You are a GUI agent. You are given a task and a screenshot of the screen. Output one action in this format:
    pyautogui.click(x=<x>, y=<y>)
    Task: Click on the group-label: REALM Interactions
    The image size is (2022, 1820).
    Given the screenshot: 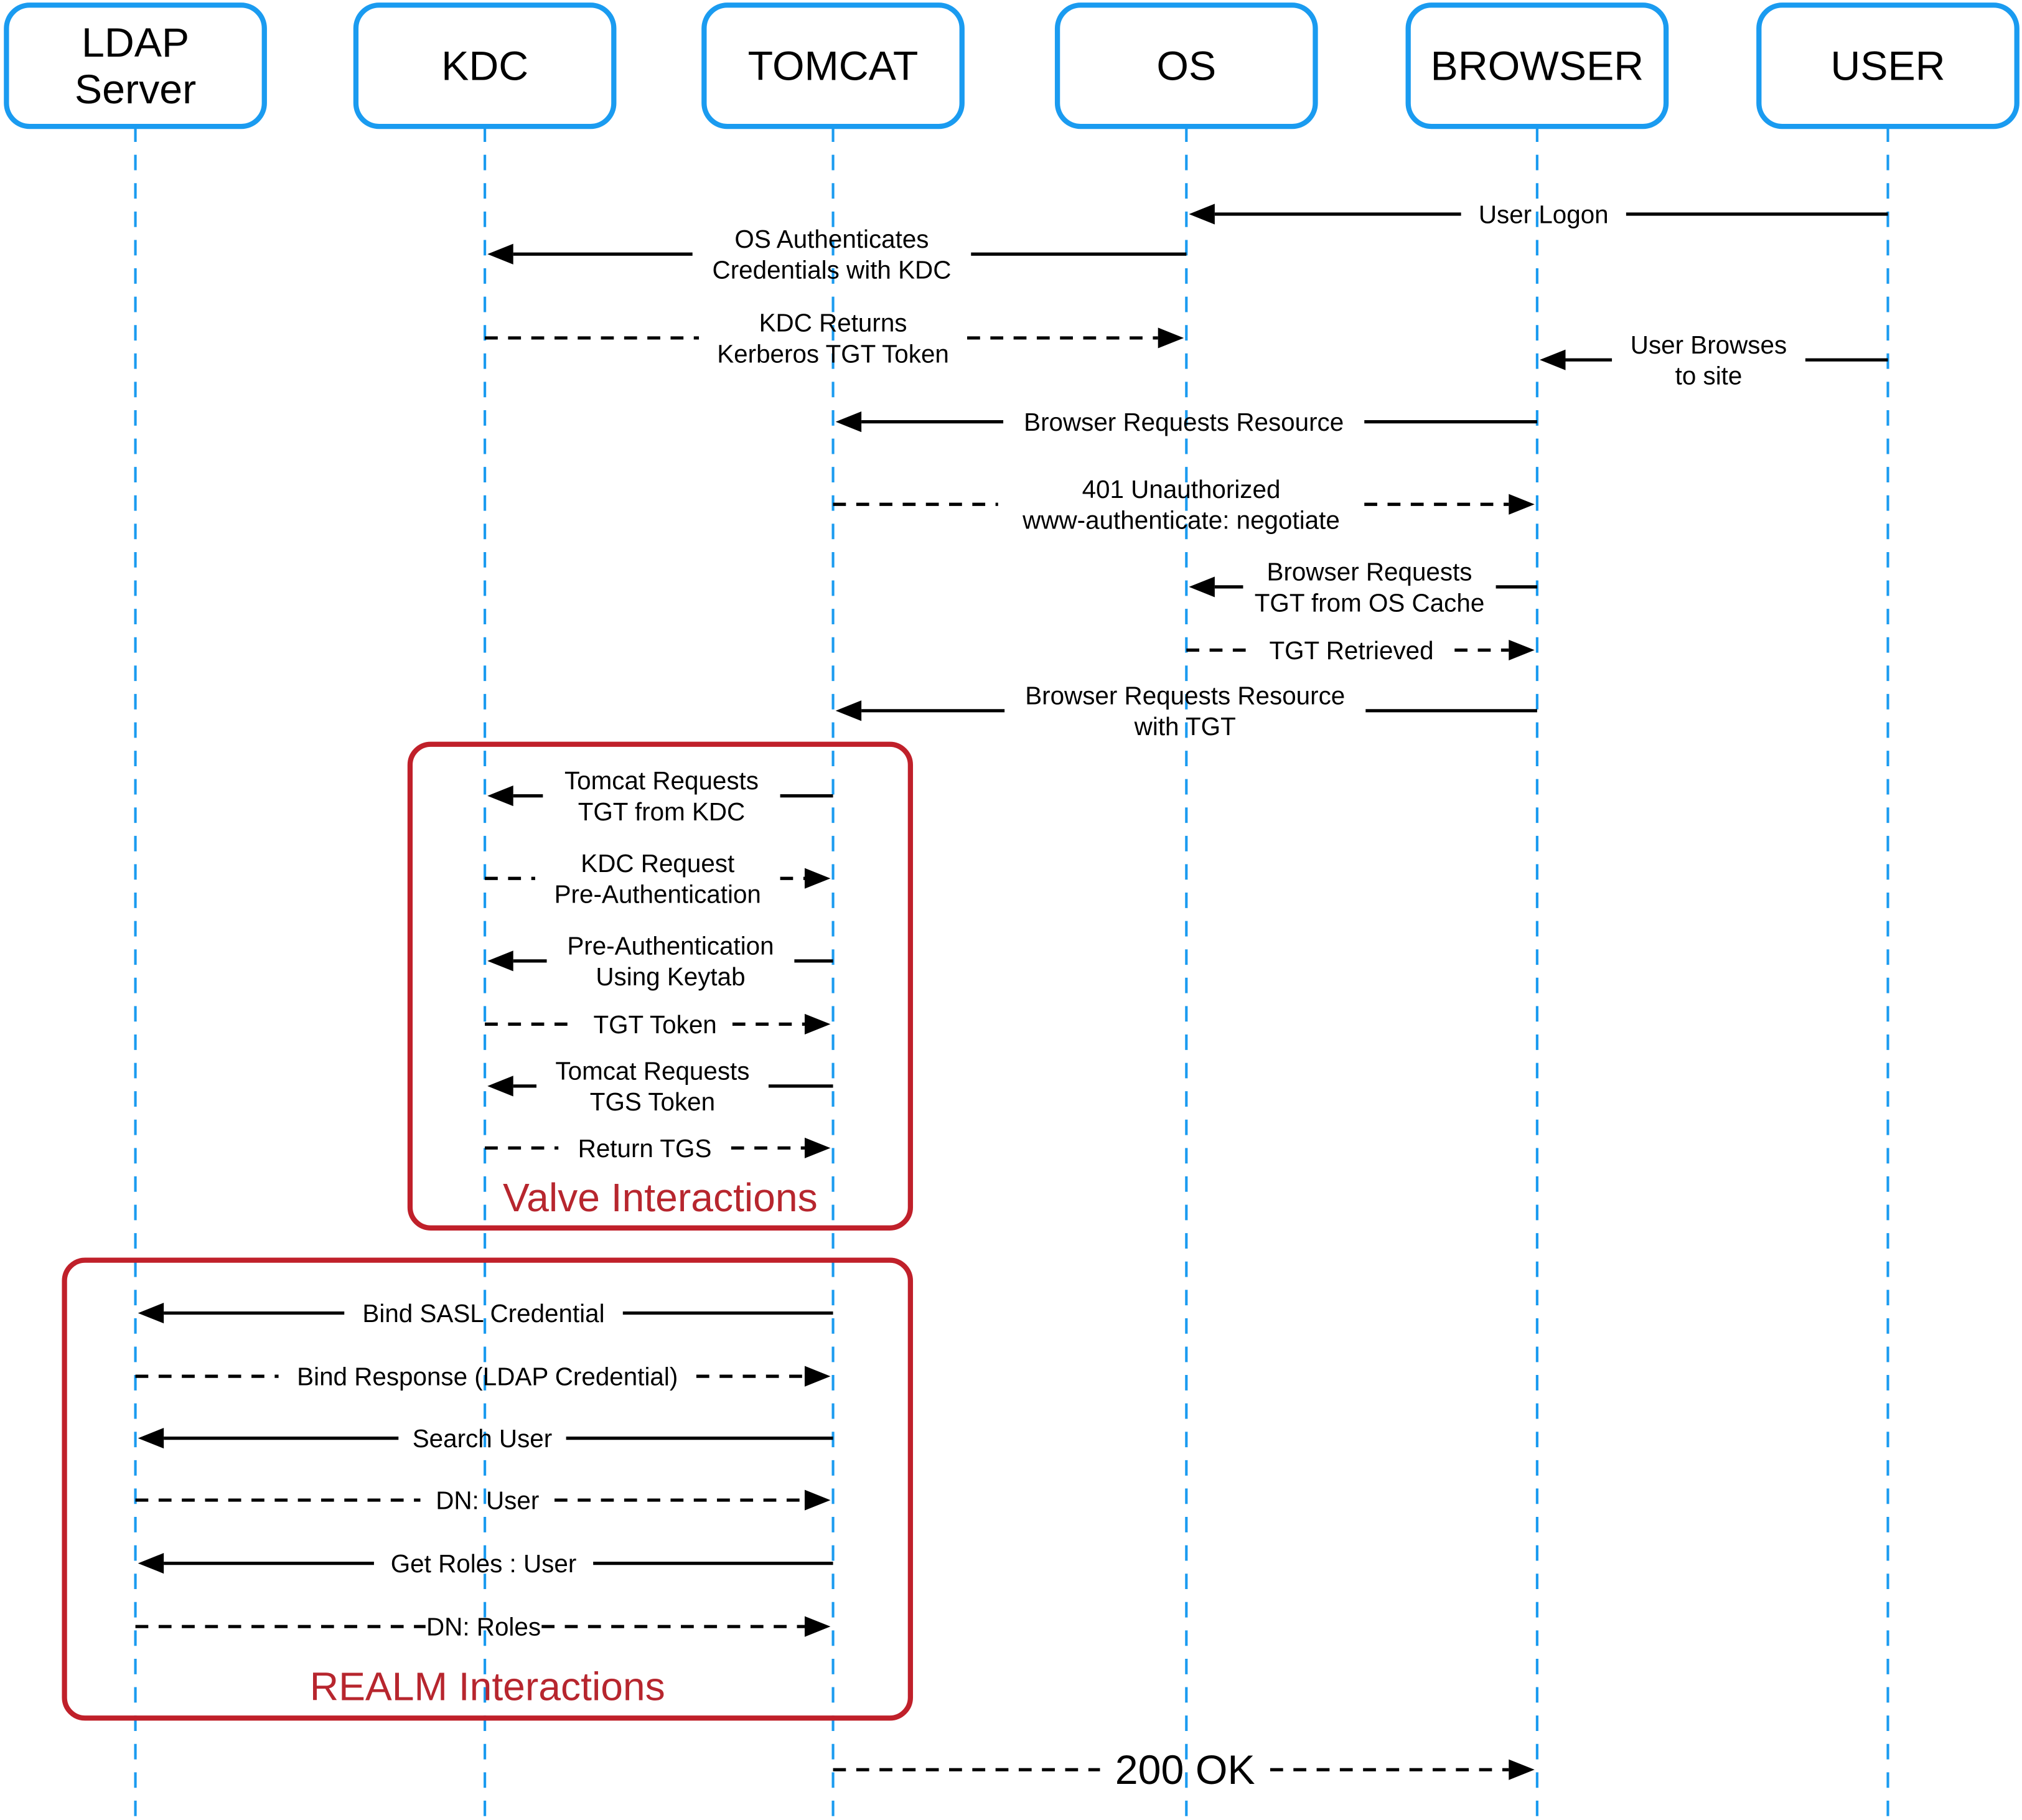 What is the action you would take?
    pyautogui.click(x=488, y=1686)
    